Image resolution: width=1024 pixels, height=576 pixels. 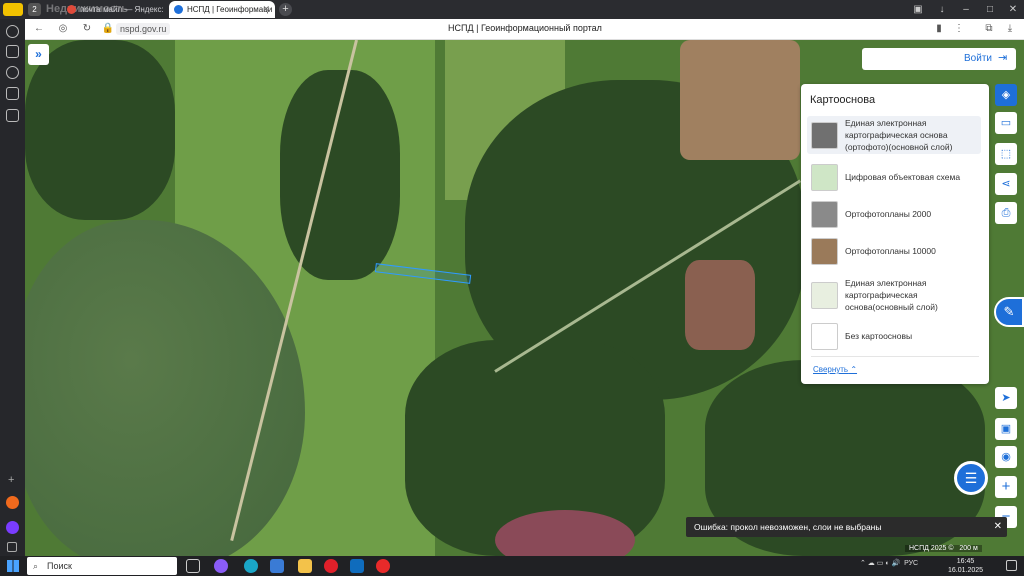 What do you see at coordinates (959, 29) in the screenshot?
I see `menu-dots-icon: ⋮` at bounding box center [959, 29].